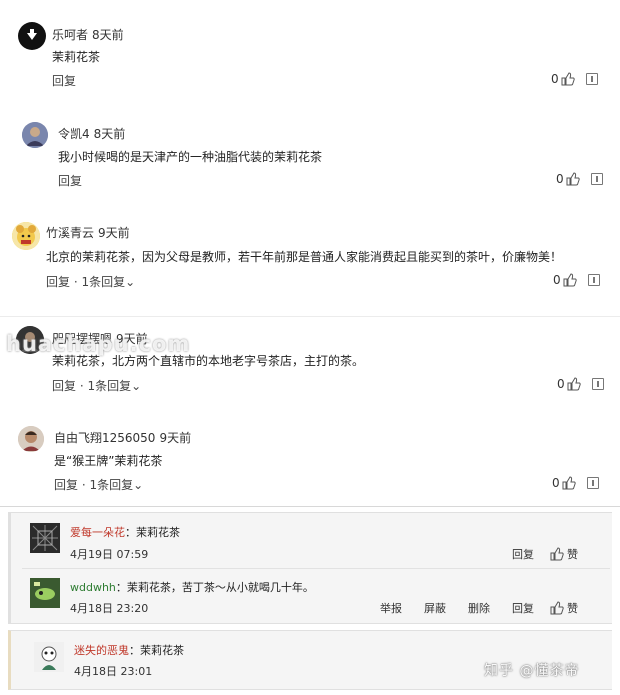 Image resolution: width=620 pixels, height=695 pixels. What do you see at coordinates (391, 608) in the screenshot?
I see `report-button: 举报` at bounding box center [391, 608].